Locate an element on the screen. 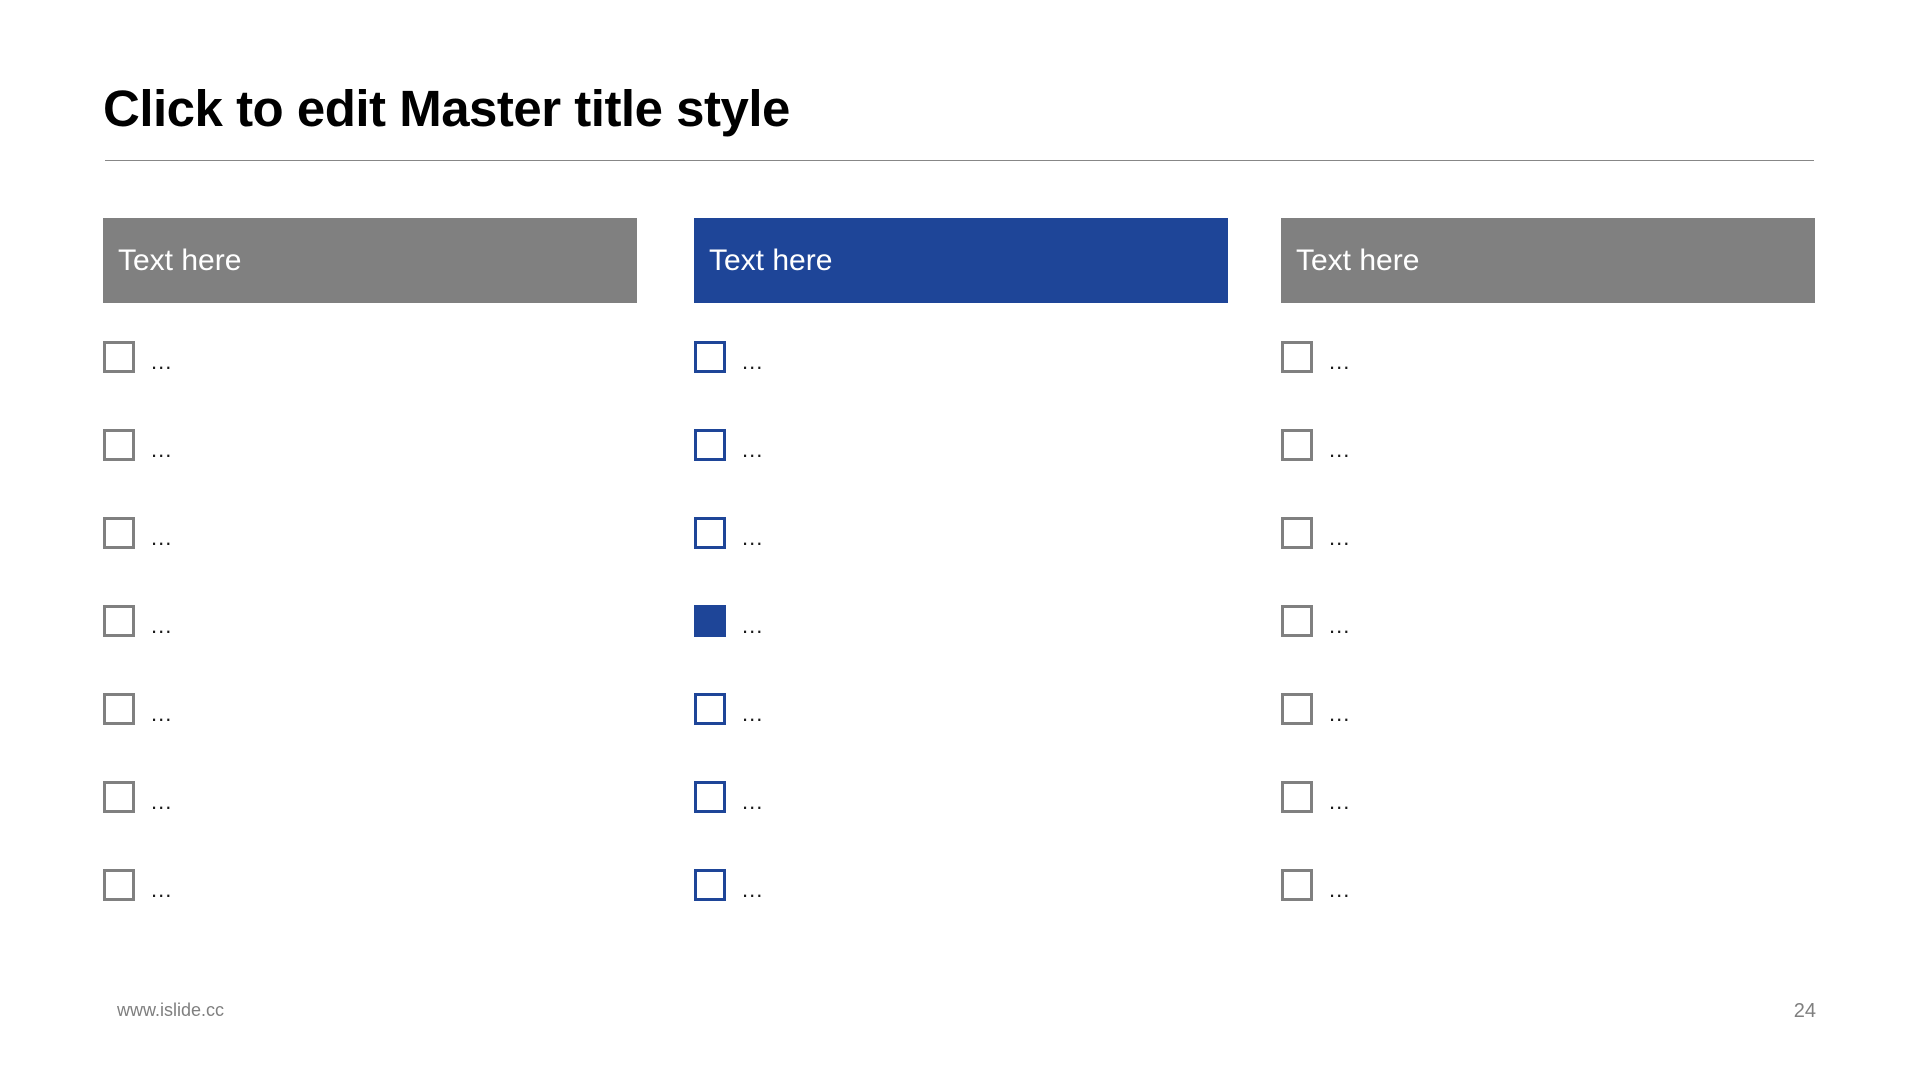  column-2-header-label: Text here is located at coordinates (771, 260).